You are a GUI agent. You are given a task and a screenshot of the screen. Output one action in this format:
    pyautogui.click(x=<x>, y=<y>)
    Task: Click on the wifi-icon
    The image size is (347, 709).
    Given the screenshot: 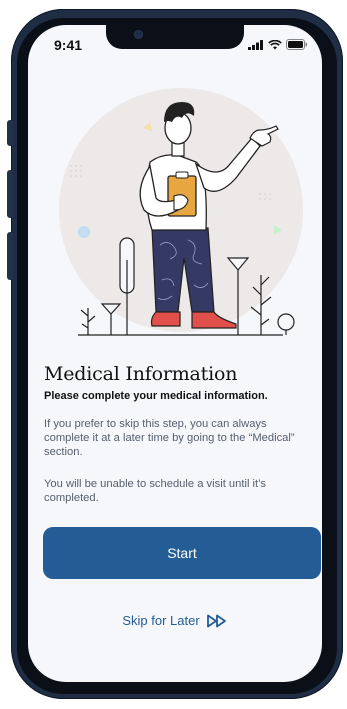 What is the action you would take?
    pyautogui.click(x=275, y=44)
    